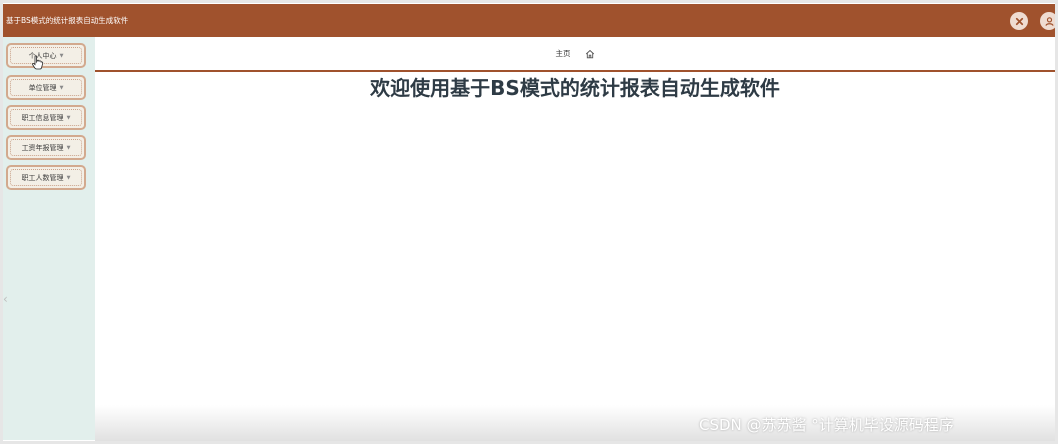 This screenshot has width=1058, height=444. I want to click on sidebar-item-label: 工资年报管理, so click(42, 147).